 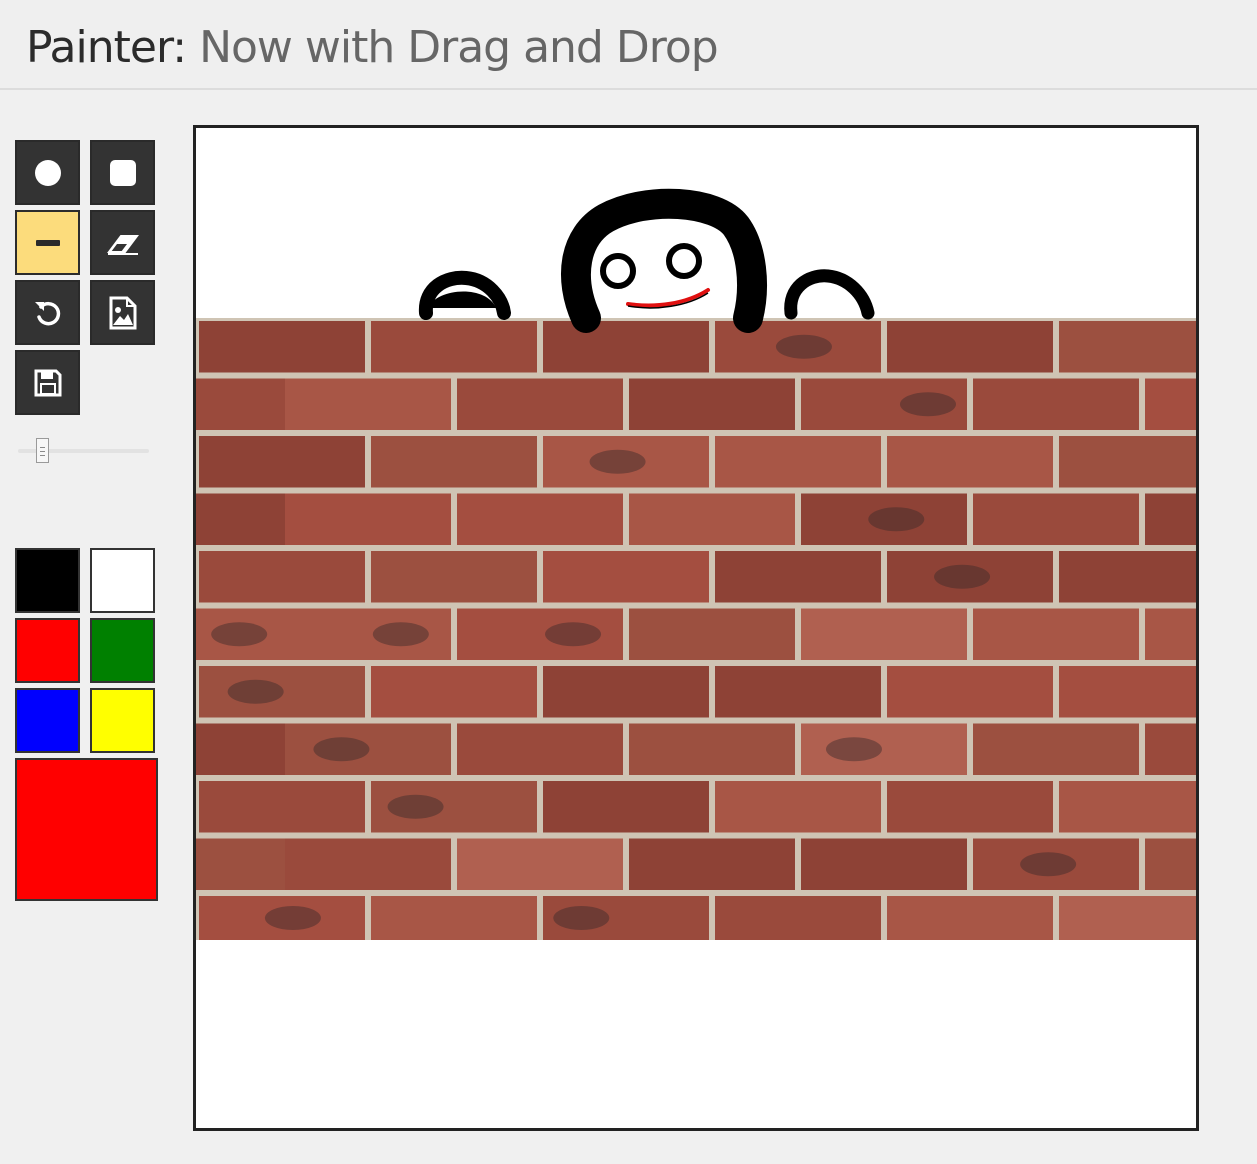 What do you see at coordinates (684, 261) in the screenshot?
I see `right-eye` at bounding box center [684, 261].